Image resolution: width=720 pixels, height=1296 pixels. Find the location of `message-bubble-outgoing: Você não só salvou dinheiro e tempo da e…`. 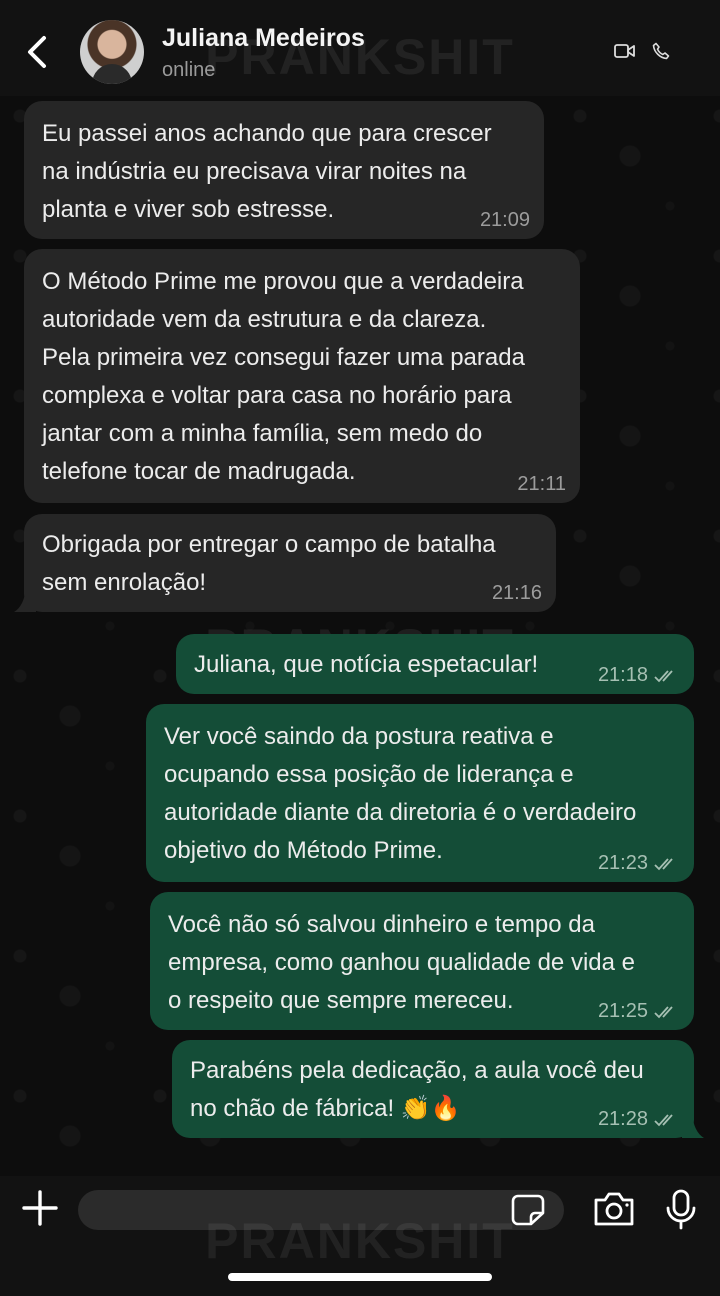

message-bubble-outgoing: Você não só salvou dinheiro e tempo da e… is located at coordinates (422, 961).